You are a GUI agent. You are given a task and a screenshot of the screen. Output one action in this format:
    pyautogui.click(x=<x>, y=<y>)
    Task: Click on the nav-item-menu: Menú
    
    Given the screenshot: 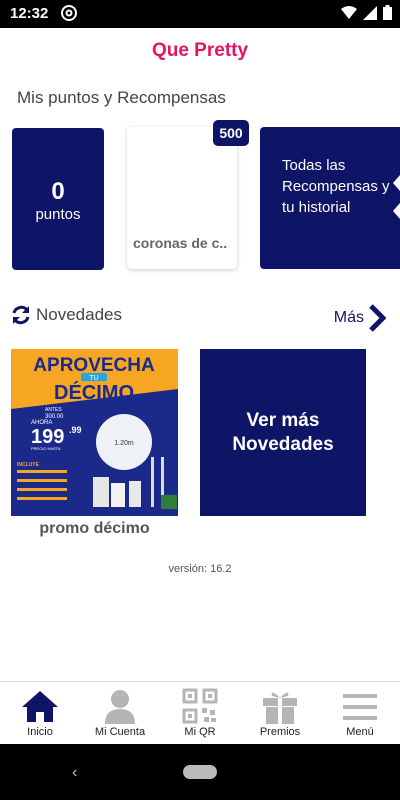 What is the action you would take?
    pyautogui.click(x=360, y=713)
    